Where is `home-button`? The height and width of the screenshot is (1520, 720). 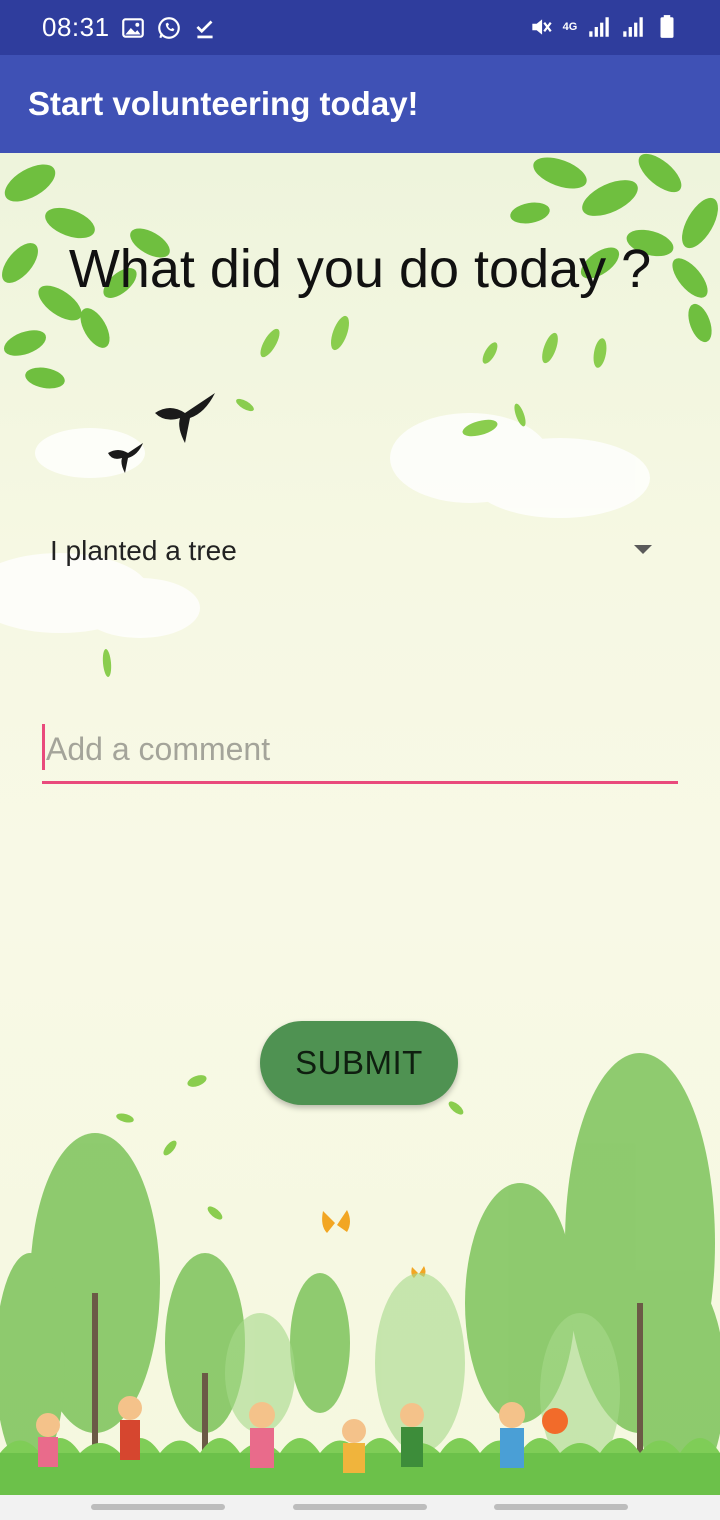
home-button is located at coordinates (360, 1507).